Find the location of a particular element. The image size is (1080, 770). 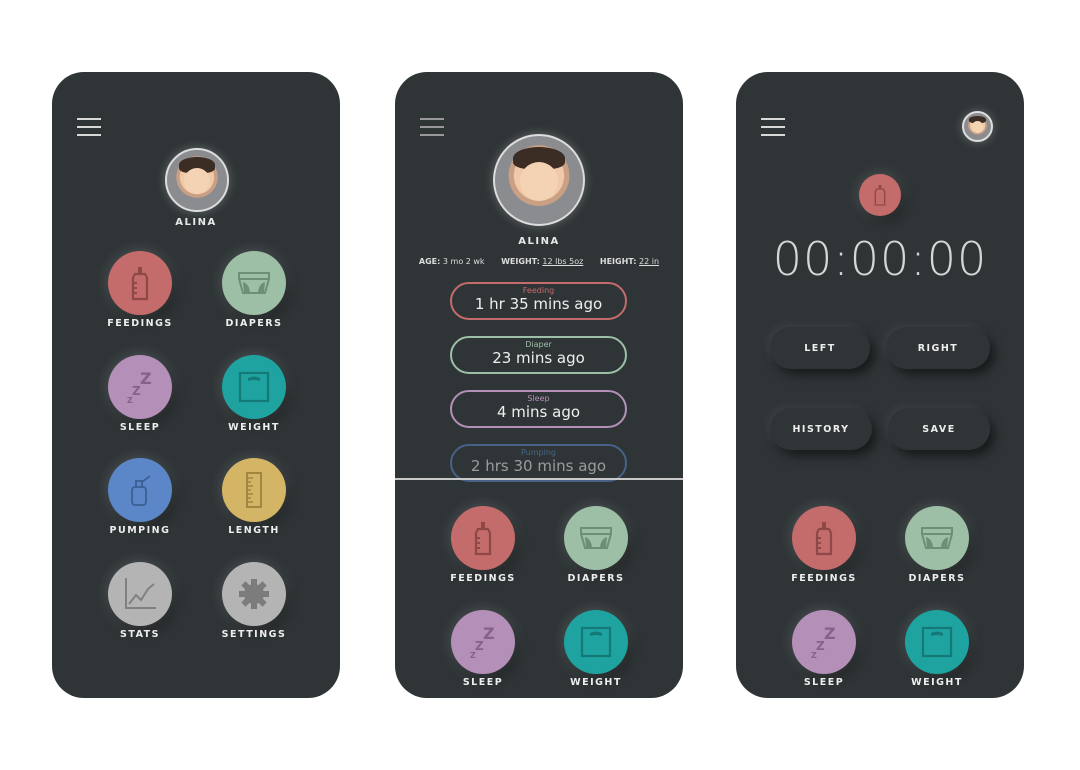

settings-label: SETTINGS is located at coordinates (254, 634).